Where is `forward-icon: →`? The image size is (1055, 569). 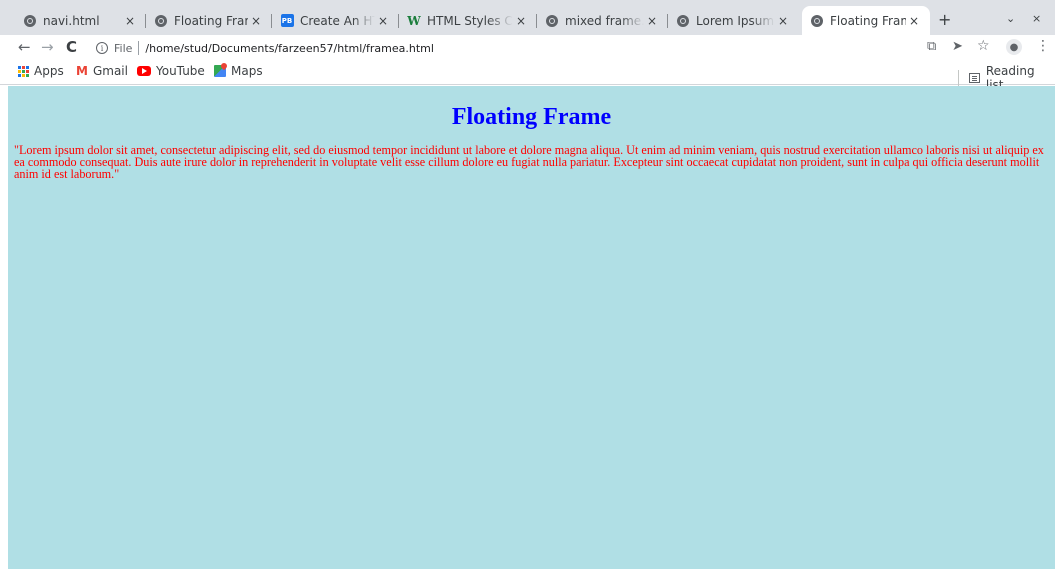 forward-icon: → is located at coordinates (47, 47).